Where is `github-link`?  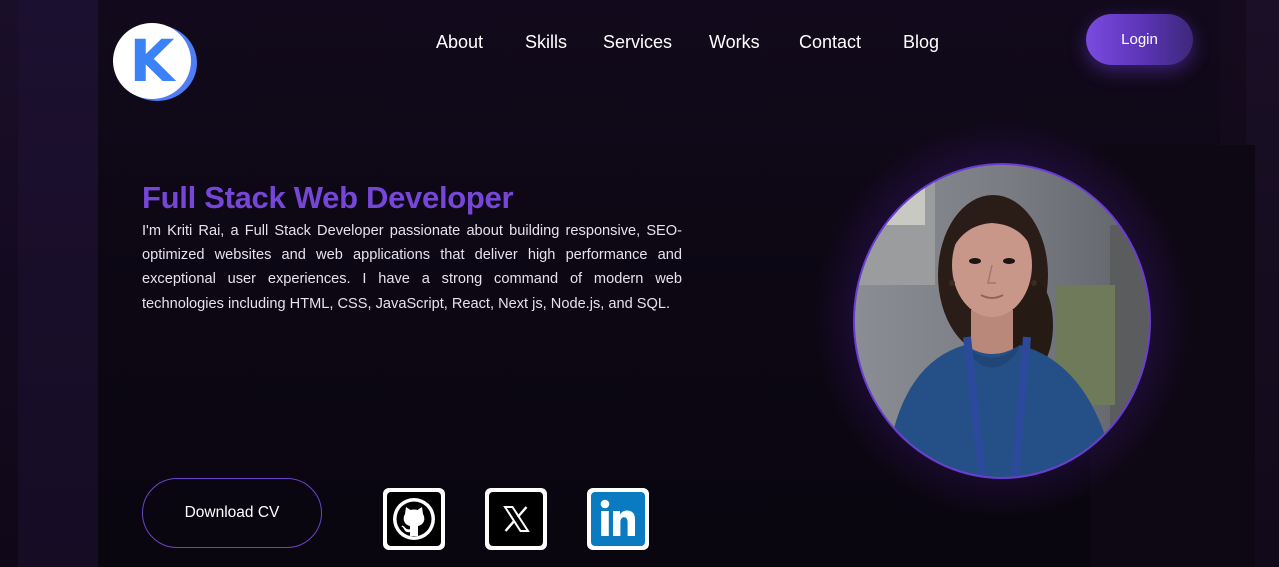 github-link is located at coordinates (414, 519).